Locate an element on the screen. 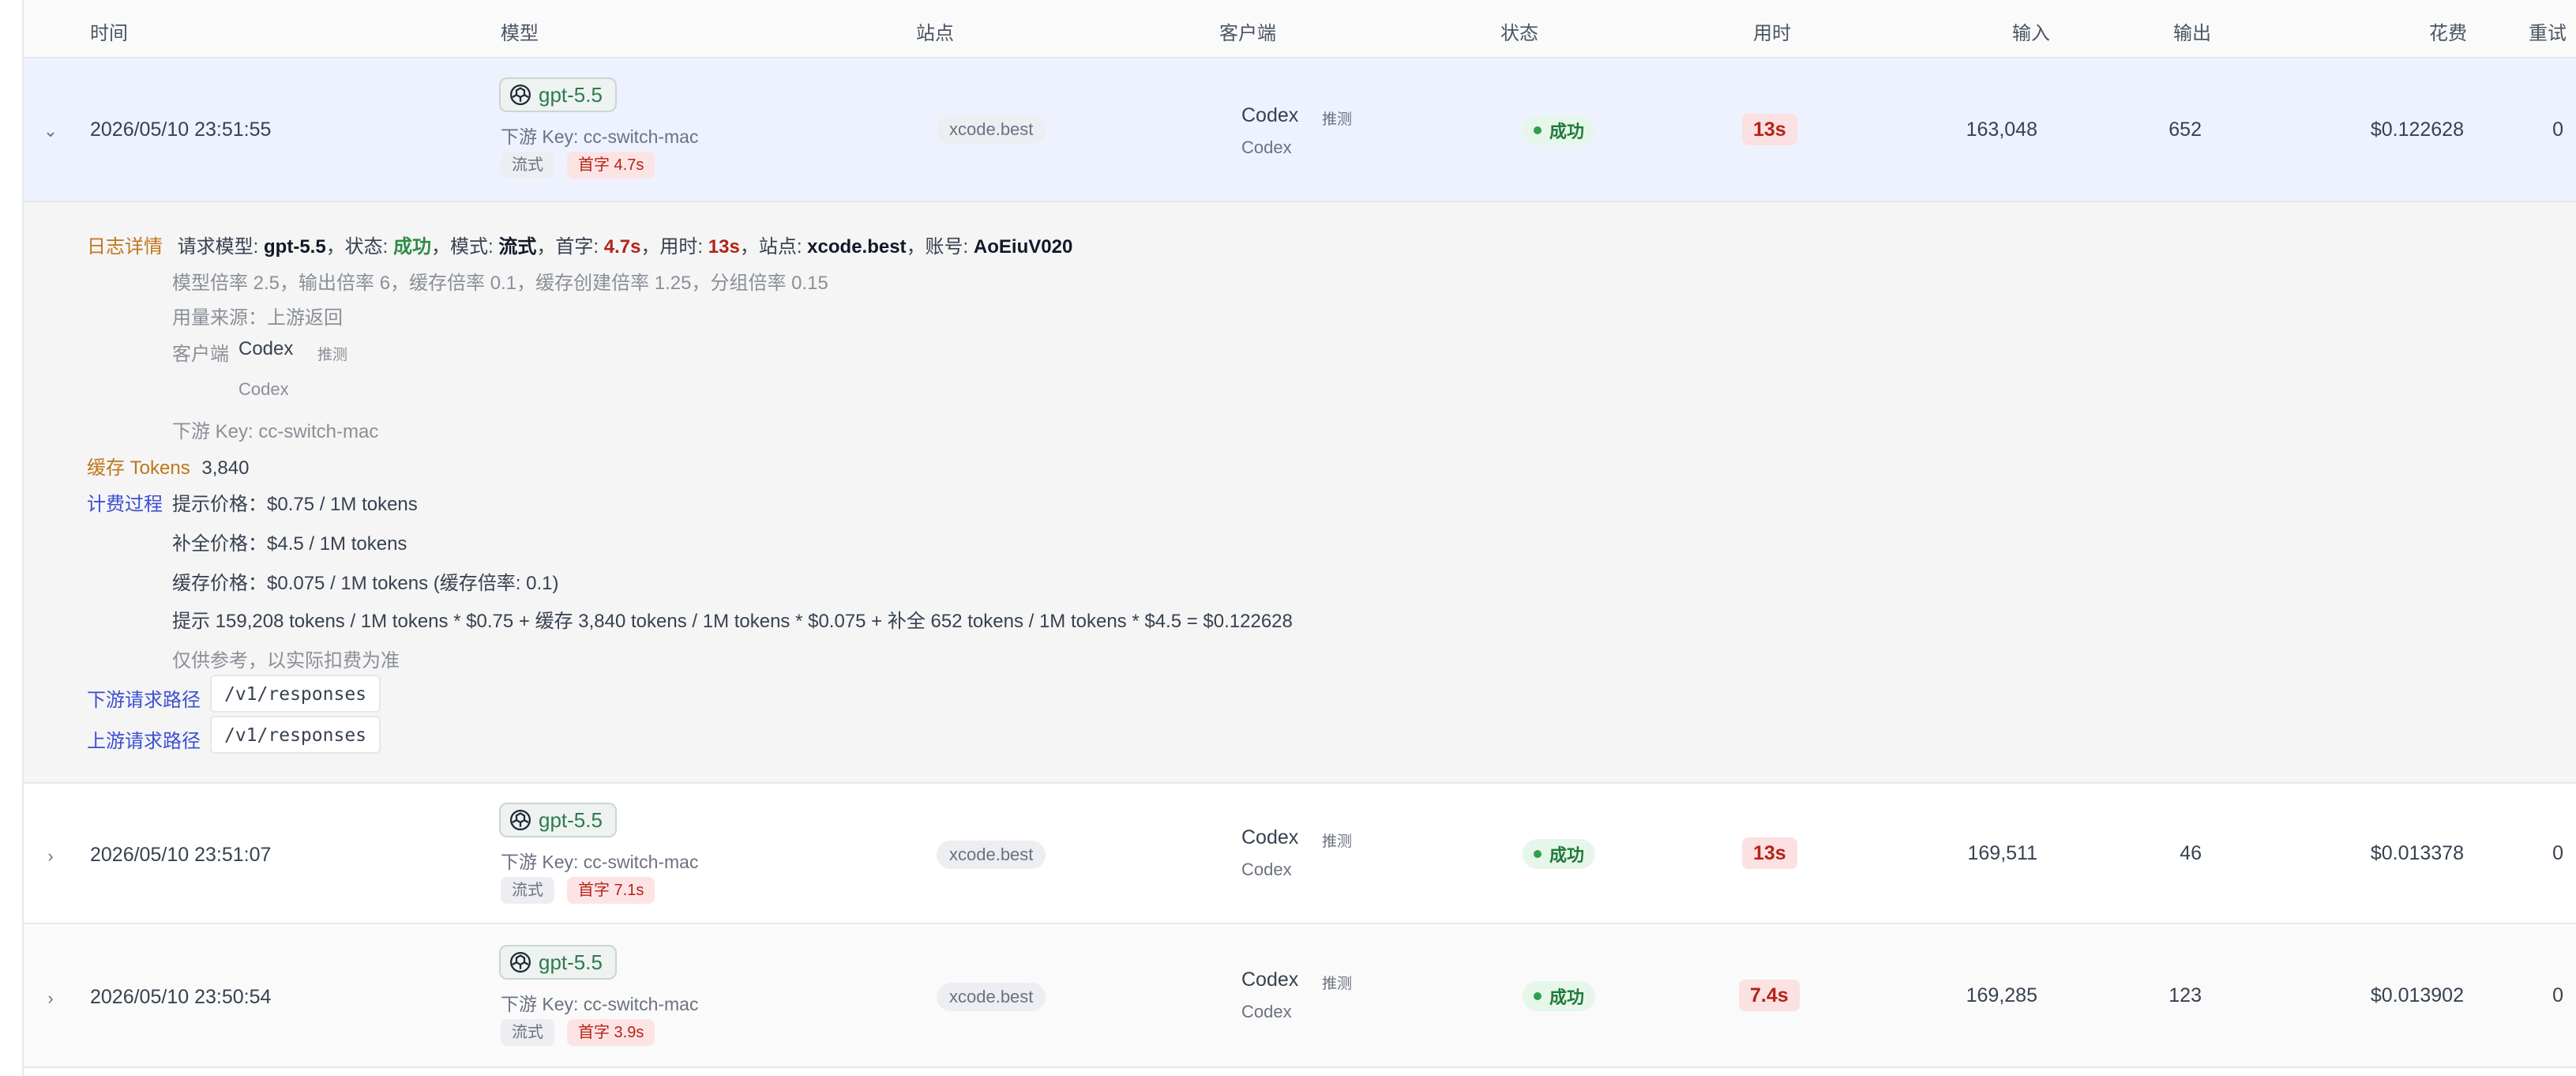 The height and width of the screenshot is (1076, 2576). prompt-price: 提示价格：$0.75 / 1M tokens is located at coordinates (295, 504).